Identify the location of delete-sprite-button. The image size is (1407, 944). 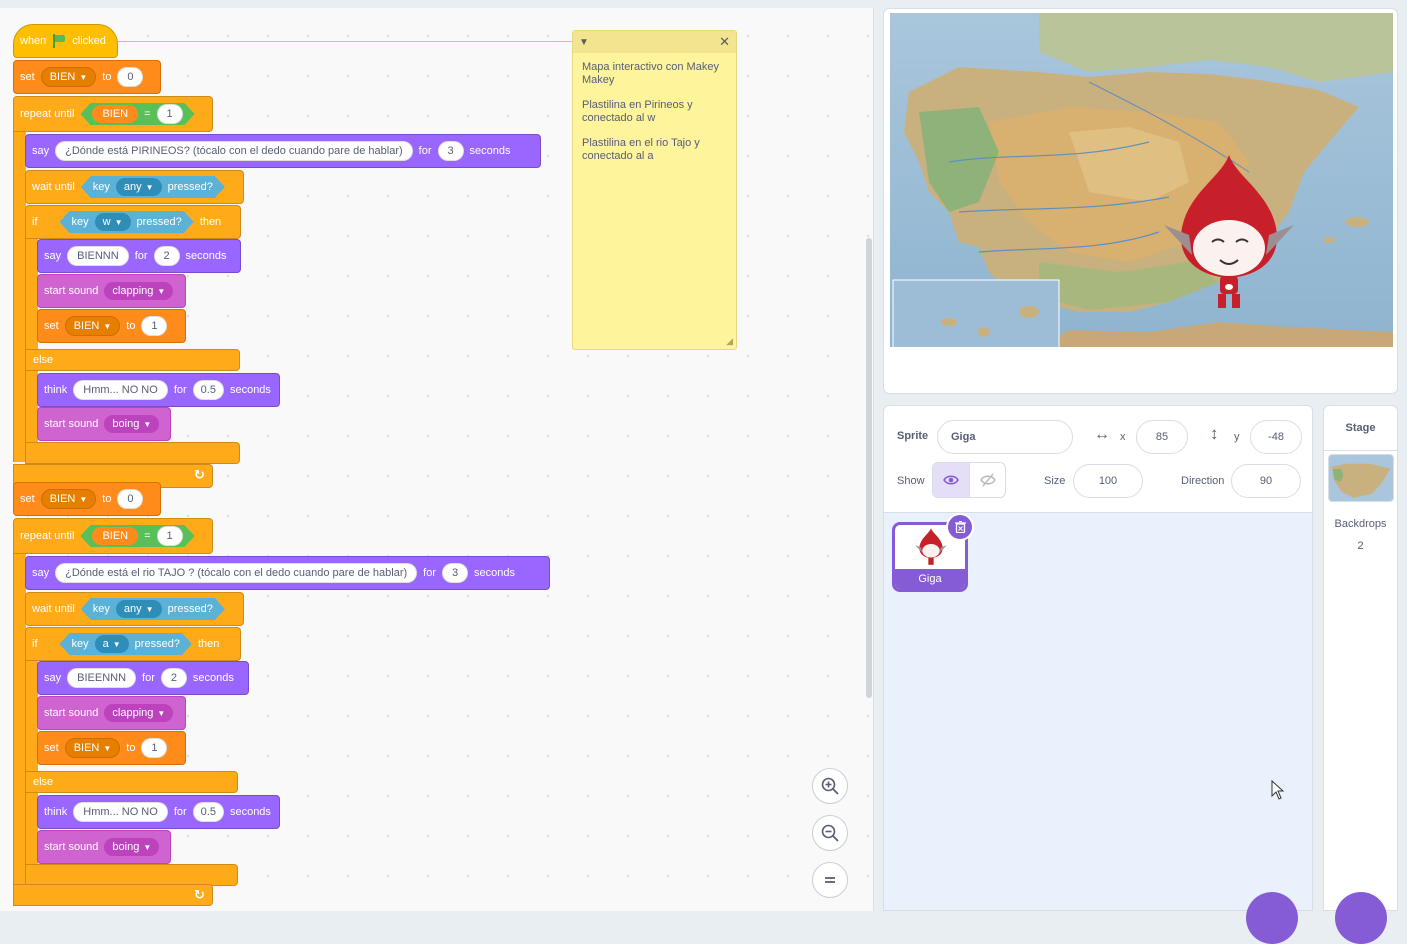
(960, 527).